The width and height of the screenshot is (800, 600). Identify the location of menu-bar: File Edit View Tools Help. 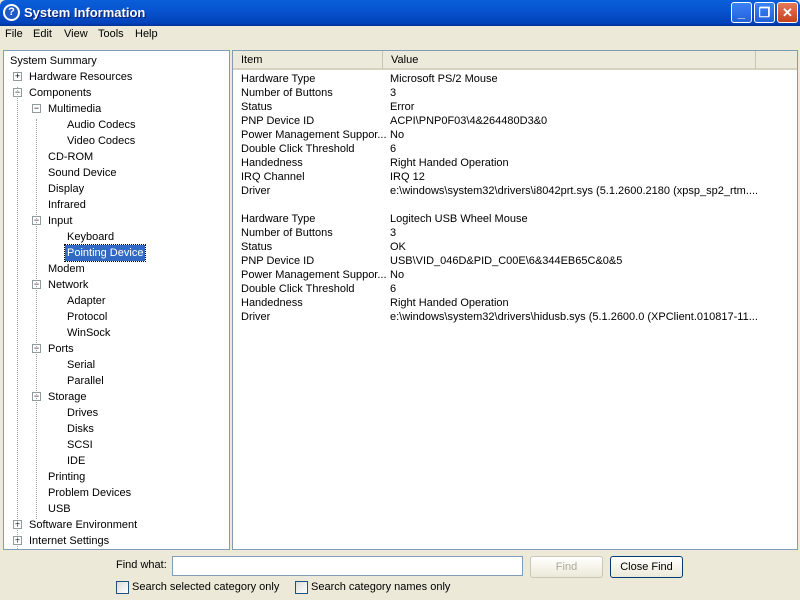
(400, 35).